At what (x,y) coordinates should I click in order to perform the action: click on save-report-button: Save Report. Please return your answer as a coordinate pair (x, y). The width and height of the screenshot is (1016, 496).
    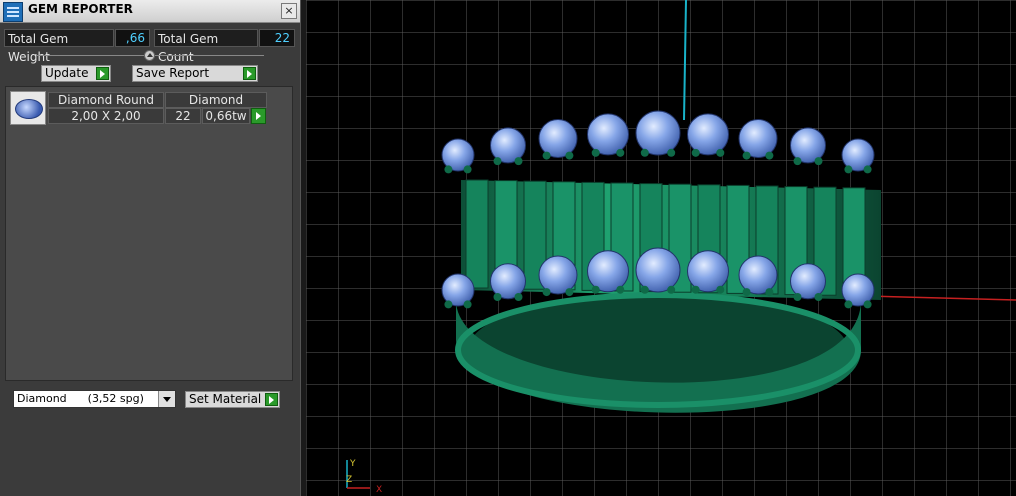
    Looking at the image, I should click on (195, 73).